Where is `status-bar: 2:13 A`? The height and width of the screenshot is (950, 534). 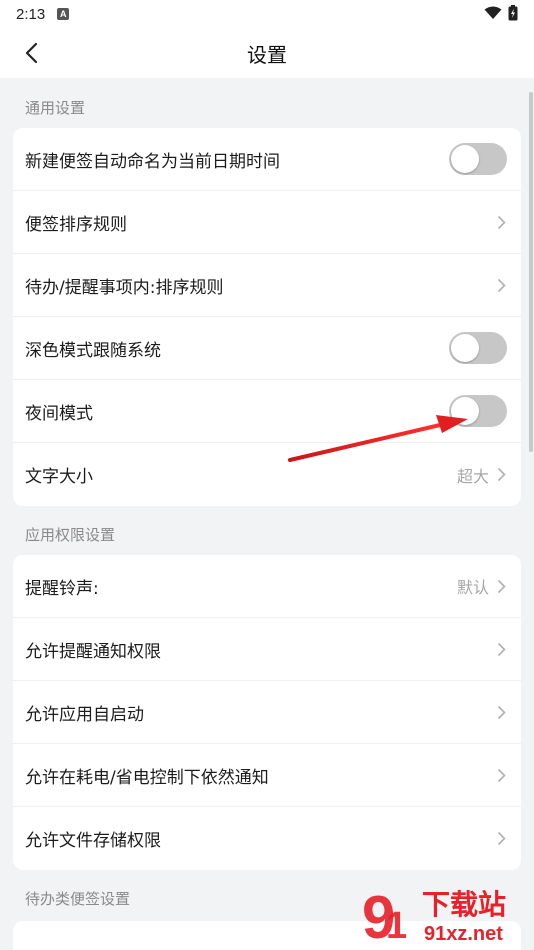 status-bar: 2:13 A is located at coordinates (267, 14).